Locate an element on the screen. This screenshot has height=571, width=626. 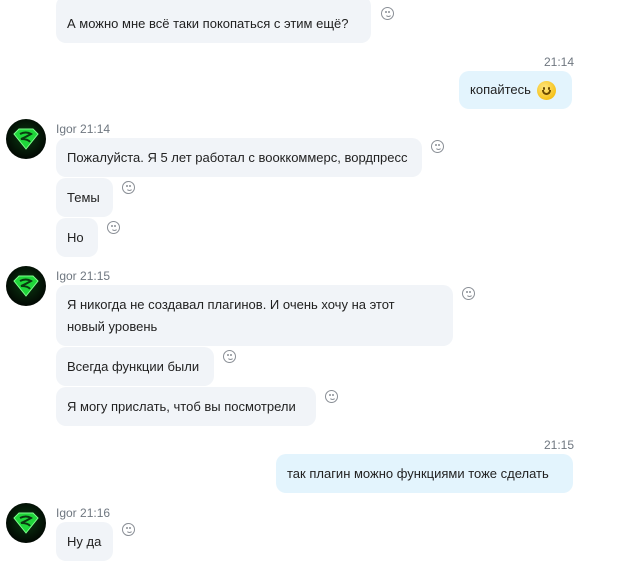
message-text: Всегда функции были is located at coordinates (133, 366).